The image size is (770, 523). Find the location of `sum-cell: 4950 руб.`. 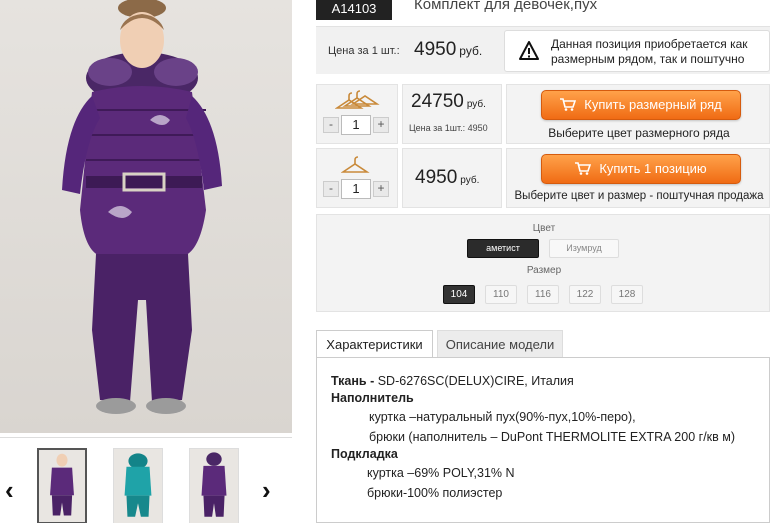

sum-cell: 4950 руб. is located at coordinates (452, 178).